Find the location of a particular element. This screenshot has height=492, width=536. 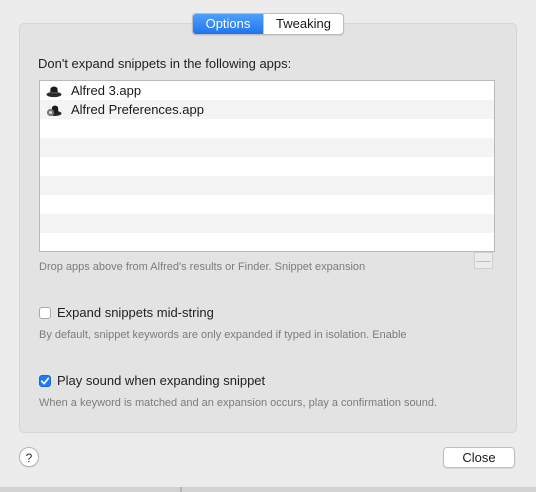

alfred-hat-icon is located at coordinates (54, 91).